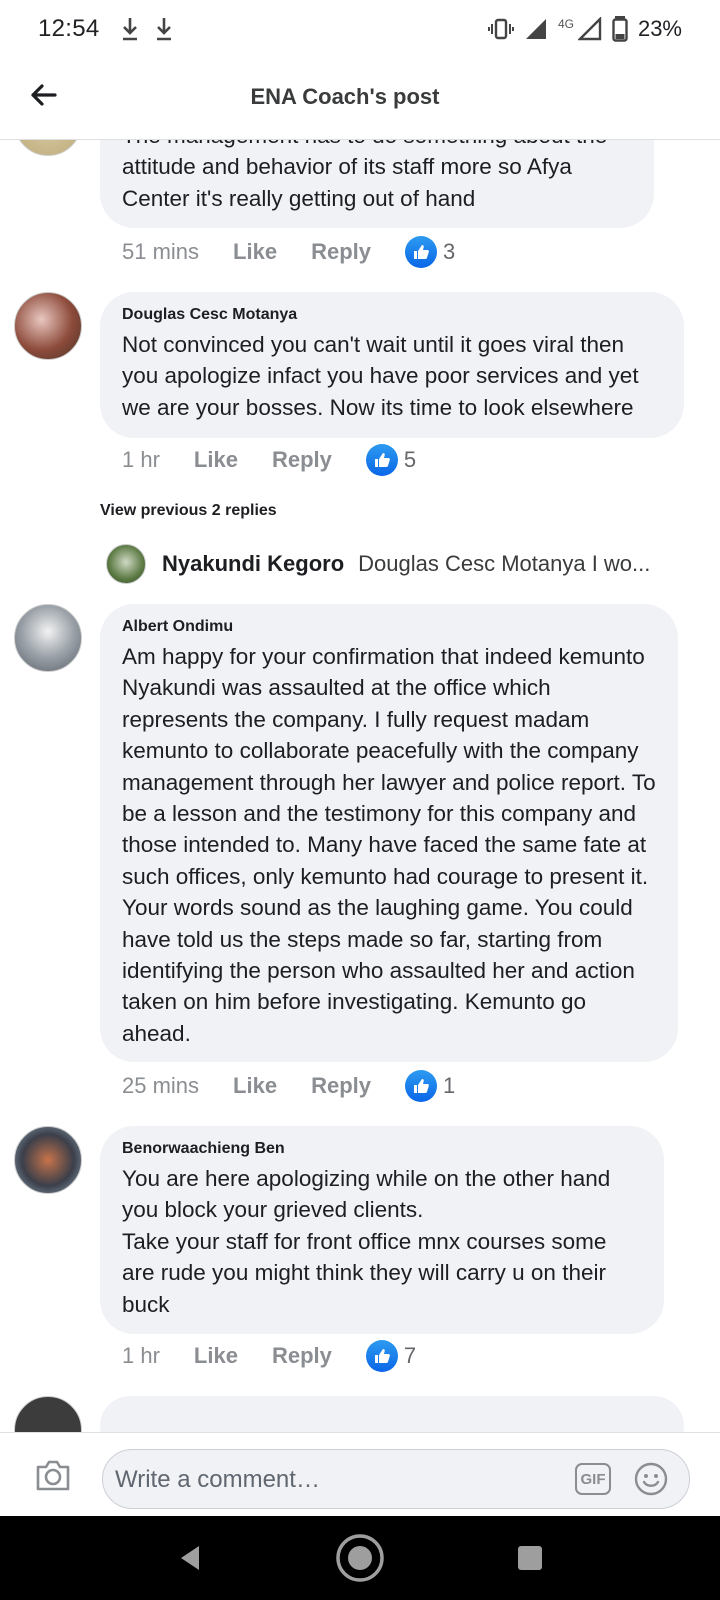 This screenshot has width=720, height=1600. I want to click on reaction-count: 7, so click(391, 1356).